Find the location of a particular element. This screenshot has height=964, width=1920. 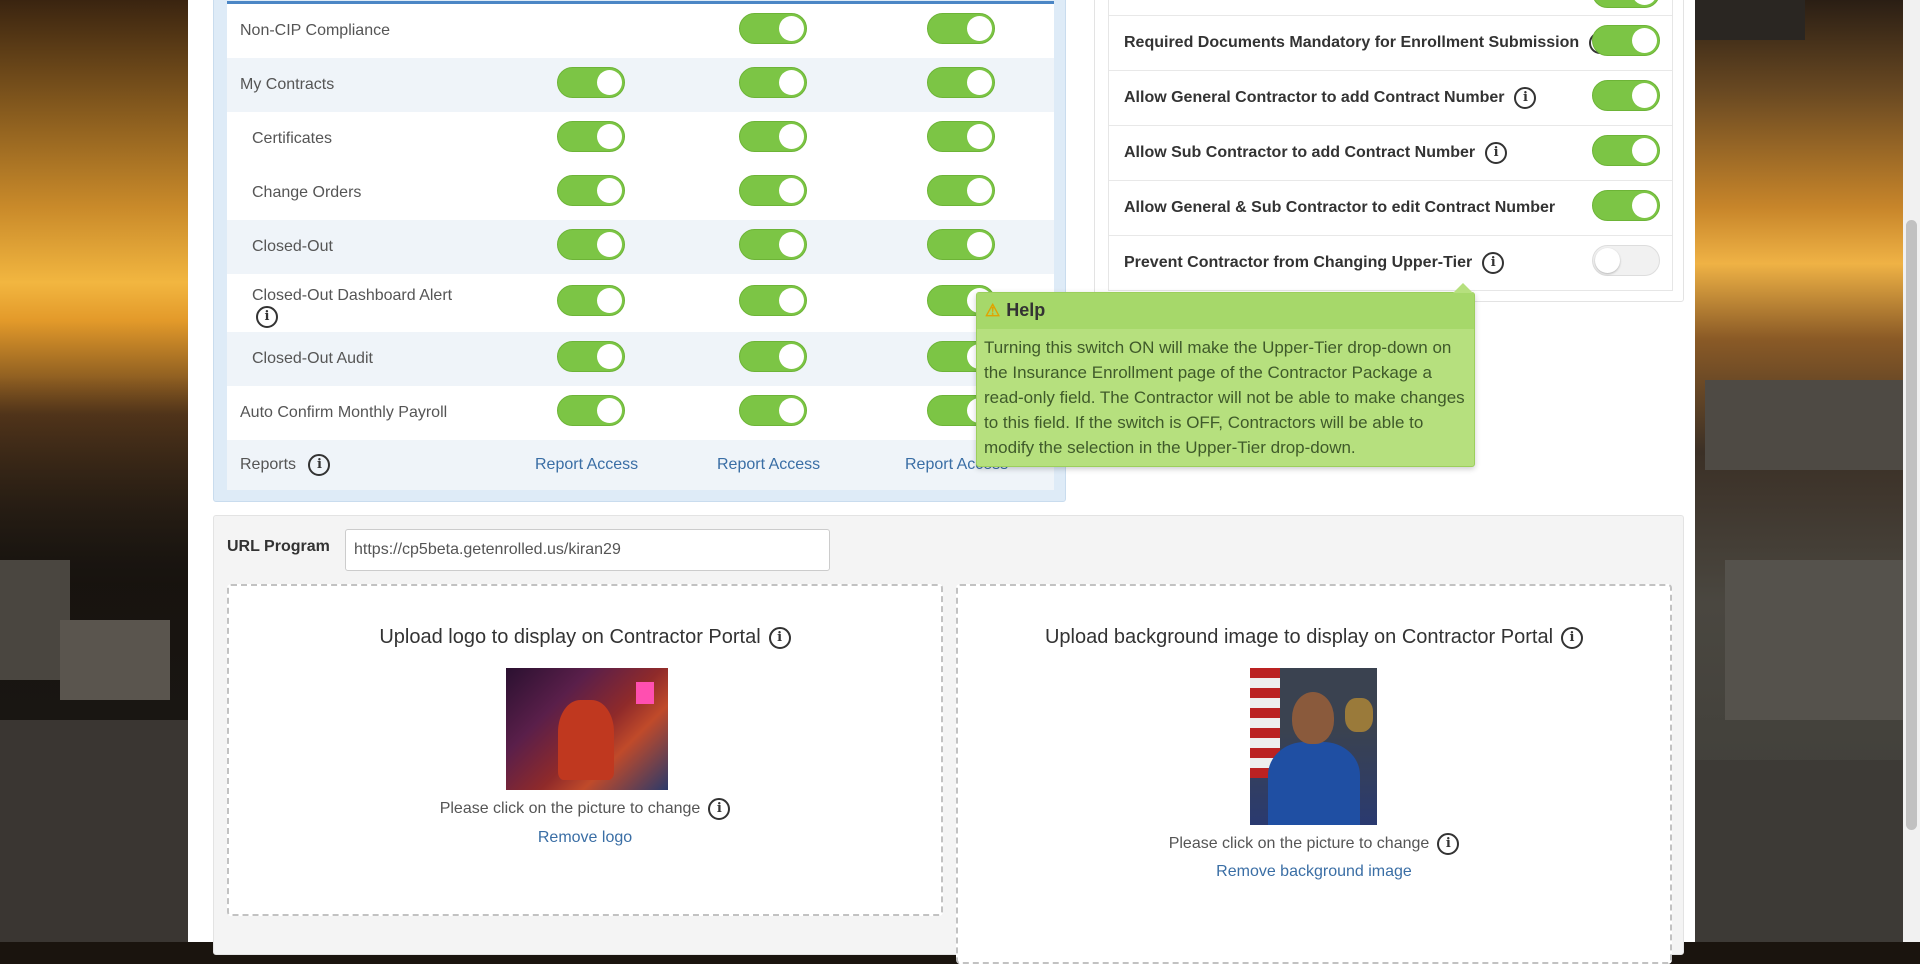

perm-row-label-text: Closed-Out Dashboard Alert is located at coordinates (352, 295).